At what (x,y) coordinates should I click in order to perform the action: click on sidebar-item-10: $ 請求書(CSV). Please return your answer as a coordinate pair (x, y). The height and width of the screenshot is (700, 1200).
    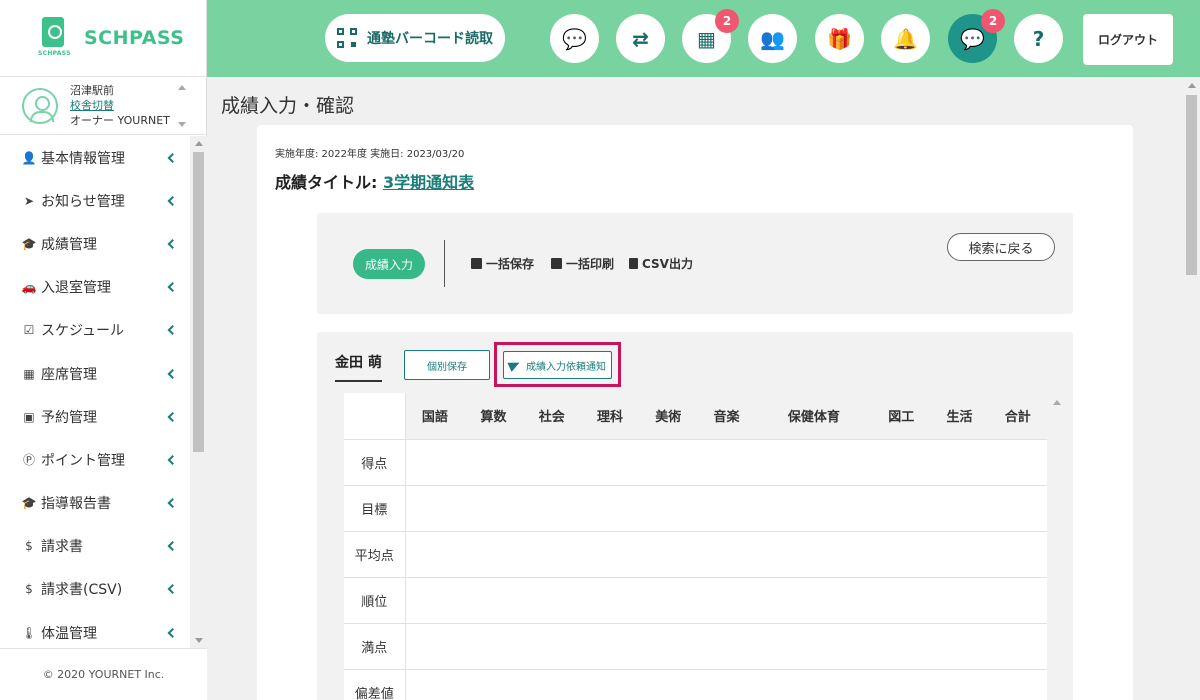
    Looking at the image, I should click on (95, 589).